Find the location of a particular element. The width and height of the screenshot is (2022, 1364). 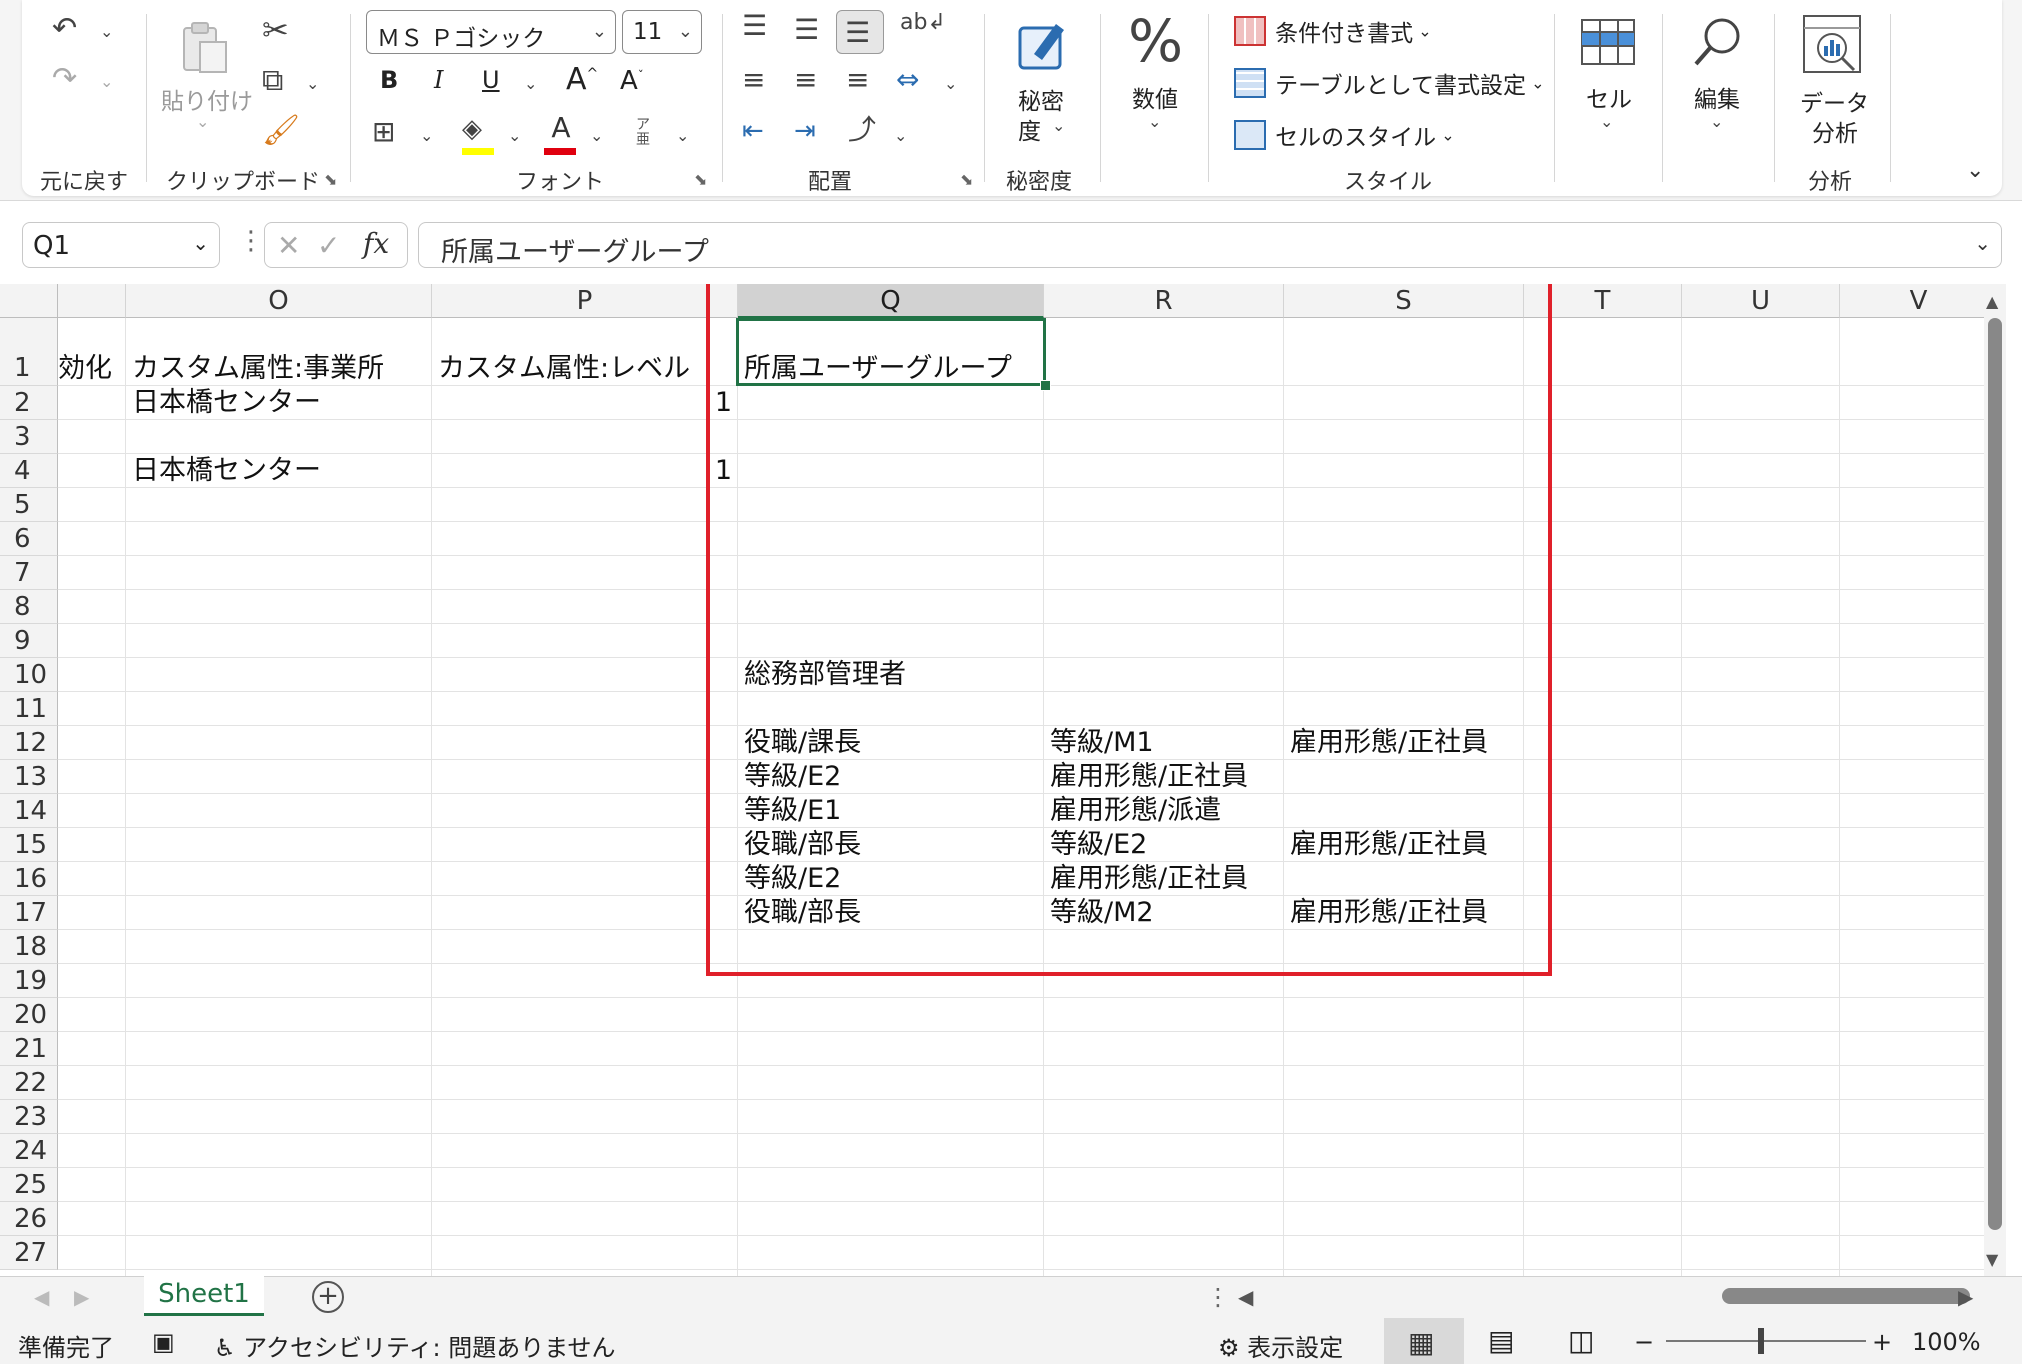

next-sheet-icon: ▶ is located at coordinates (81, 1297).